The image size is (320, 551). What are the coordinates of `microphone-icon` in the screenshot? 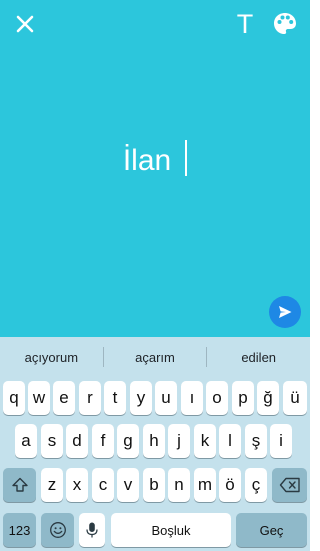 It's located at (92, 530).